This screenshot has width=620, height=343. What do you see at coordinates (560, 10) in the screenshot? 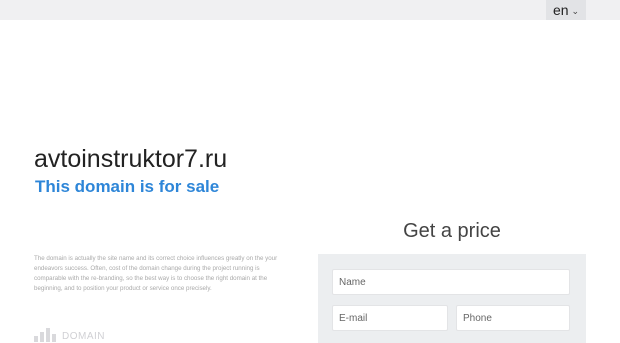
I see `language-label: en` at bounding box center [560, 10].